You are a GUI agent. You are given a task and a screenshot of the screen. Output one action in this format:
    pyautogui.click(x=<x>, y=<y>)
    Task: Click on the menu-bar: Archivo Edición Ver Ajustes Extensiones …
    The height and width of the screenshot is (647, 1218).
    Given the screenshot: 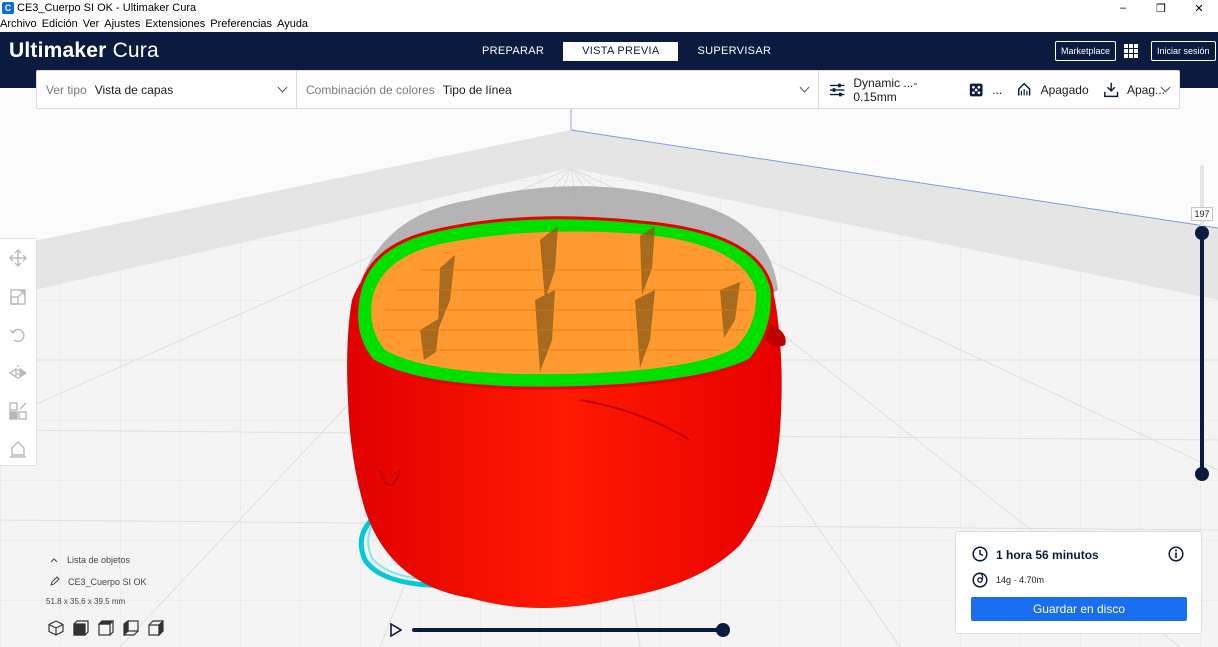 What is the action you would take?
    pyautogui.click(x=609, y=24)
    